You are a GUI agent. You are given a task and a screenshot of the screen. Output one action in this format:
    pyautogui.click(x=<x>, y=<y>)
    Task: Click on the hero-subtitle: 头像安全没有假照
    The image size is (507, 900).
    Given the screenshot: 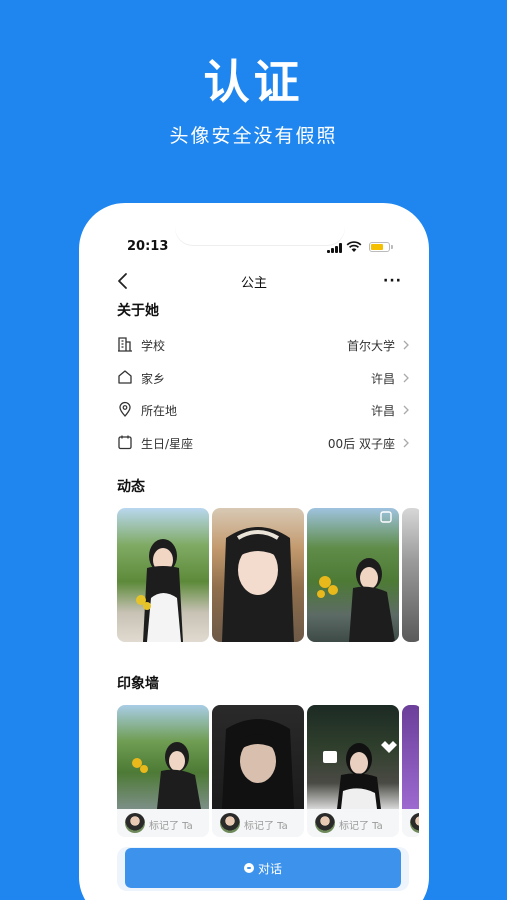 What is the action you would take?
    pyautogui.click(x=253, y=136)
    